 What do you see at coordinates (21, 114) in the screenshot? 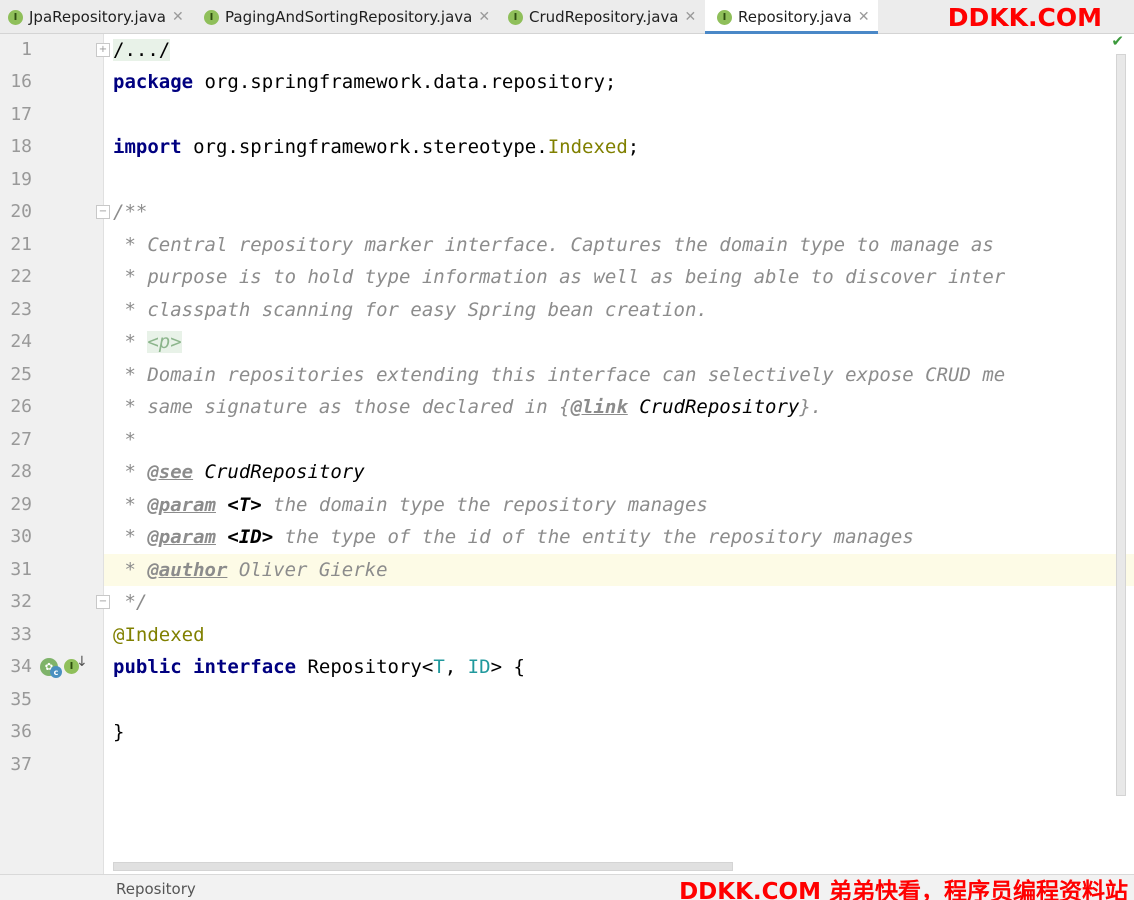
I see `line-number: 17` at bounding box center [21, 114].